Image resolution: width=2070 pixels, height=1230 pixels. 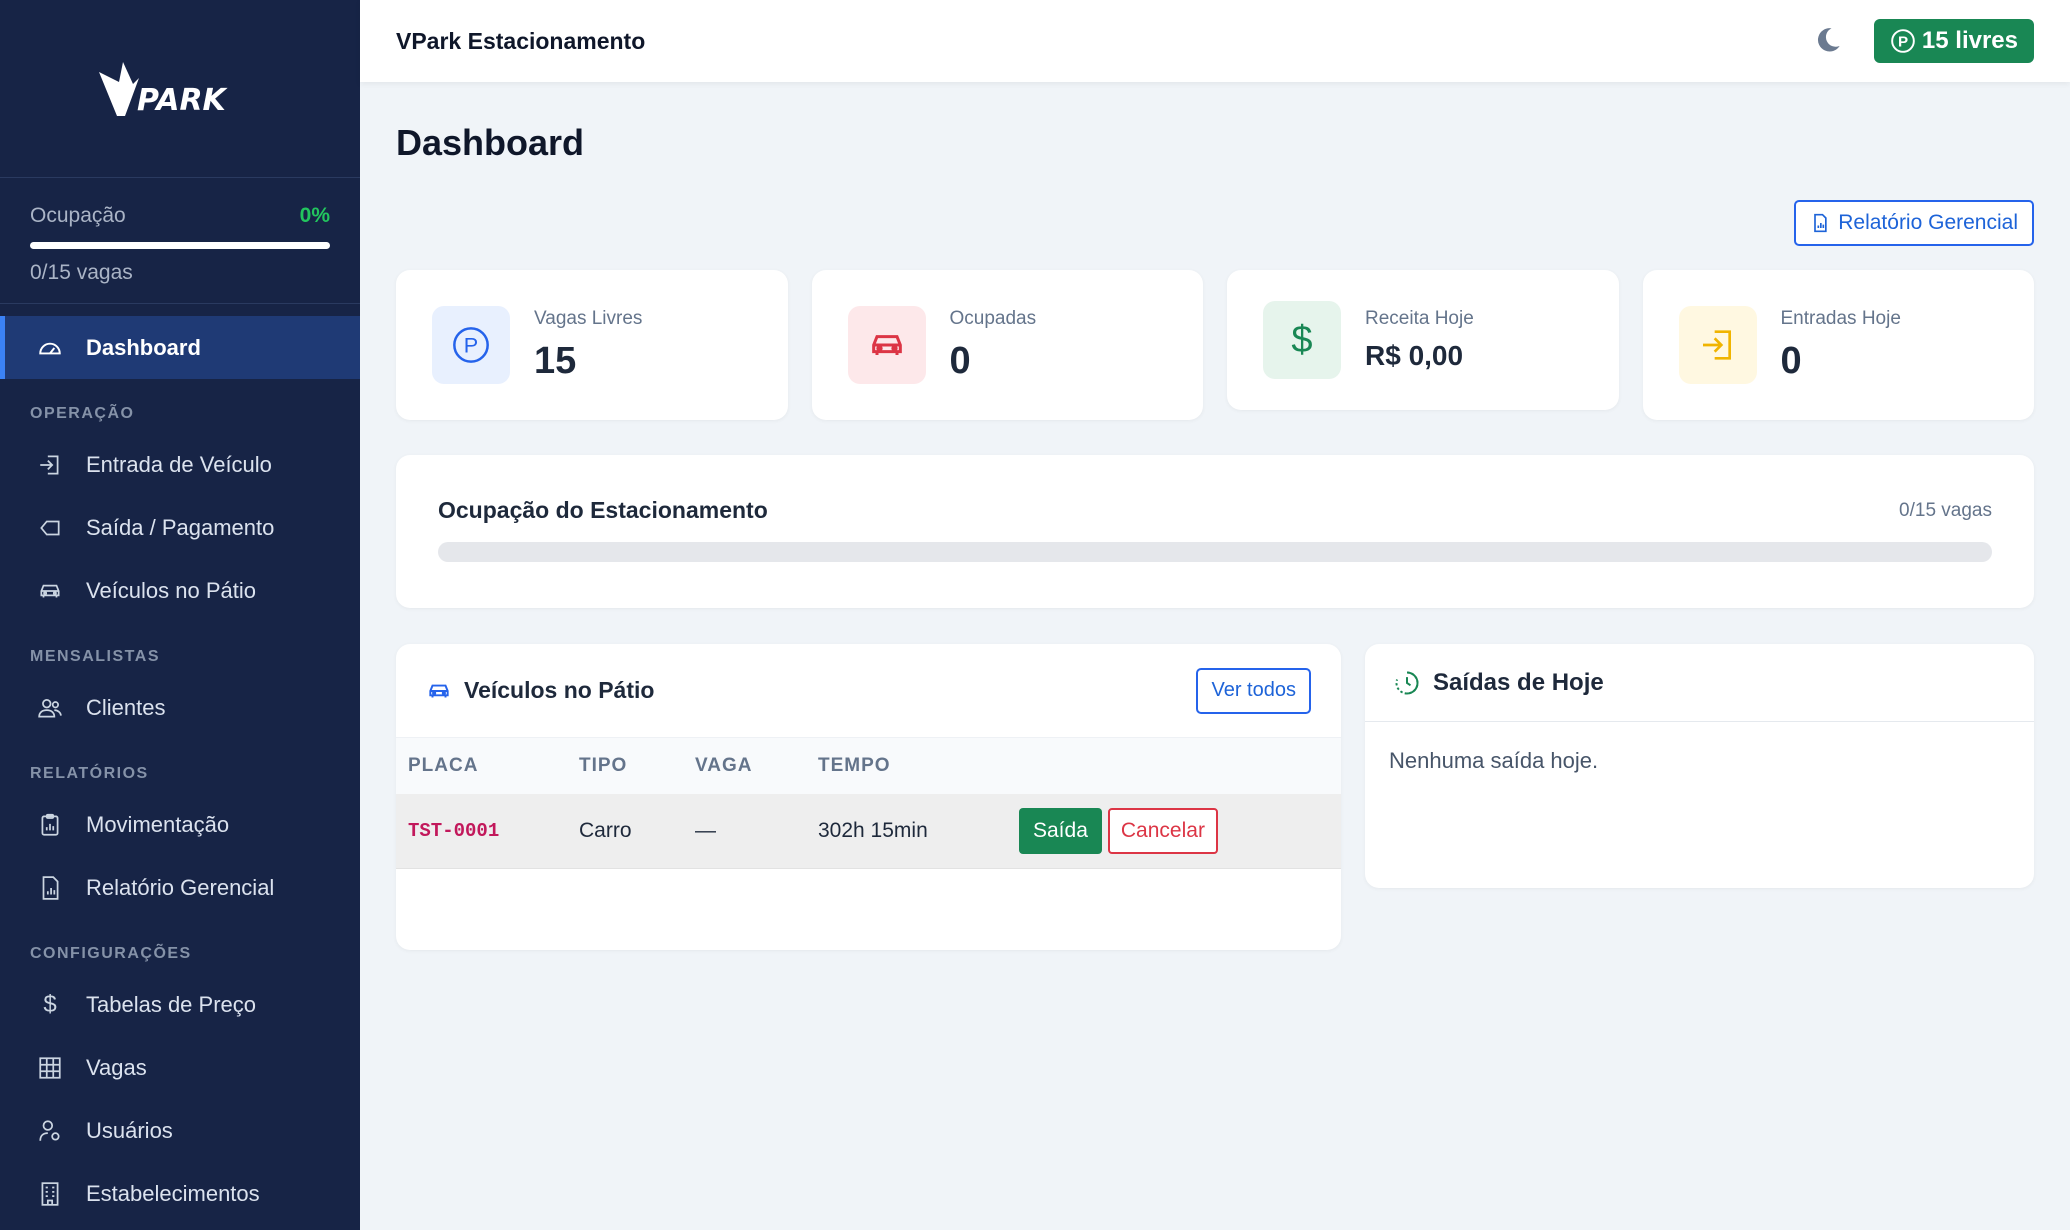 I want to click on card-vagas-livres: P Vagas Livres 15, so click(x=592, y=345).